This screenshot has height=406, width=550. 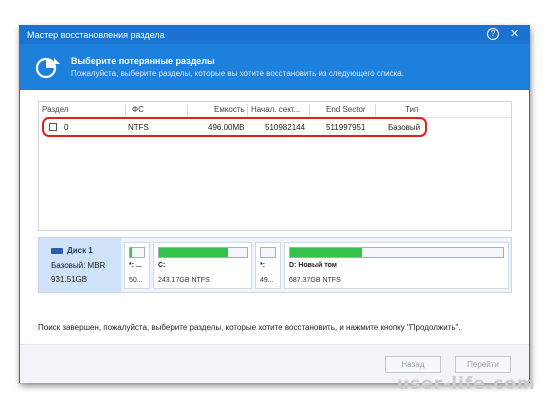 I want to click on partition-block: C: 243.17GB NTFS, so click(x=202, y=265).